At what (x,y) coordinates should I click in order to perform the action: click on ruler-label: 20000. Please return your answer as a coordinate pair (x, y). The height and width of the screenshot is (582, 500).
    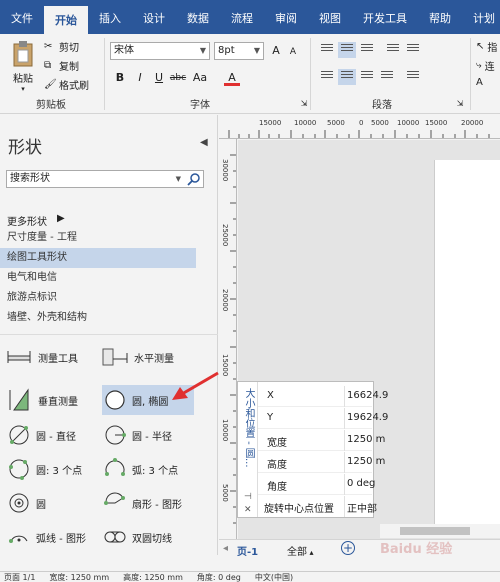
    Looking at the image, I should click on (472, 123).